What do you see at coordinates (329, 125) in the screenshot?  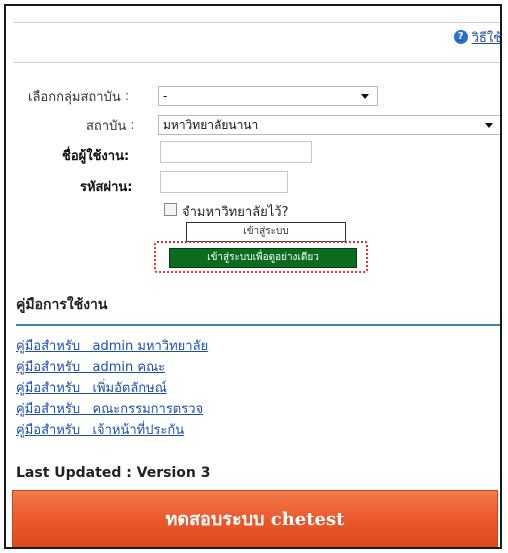 I see `institution-select: มหาวิทยาลัยนานา` at bounding box center [329, 125].